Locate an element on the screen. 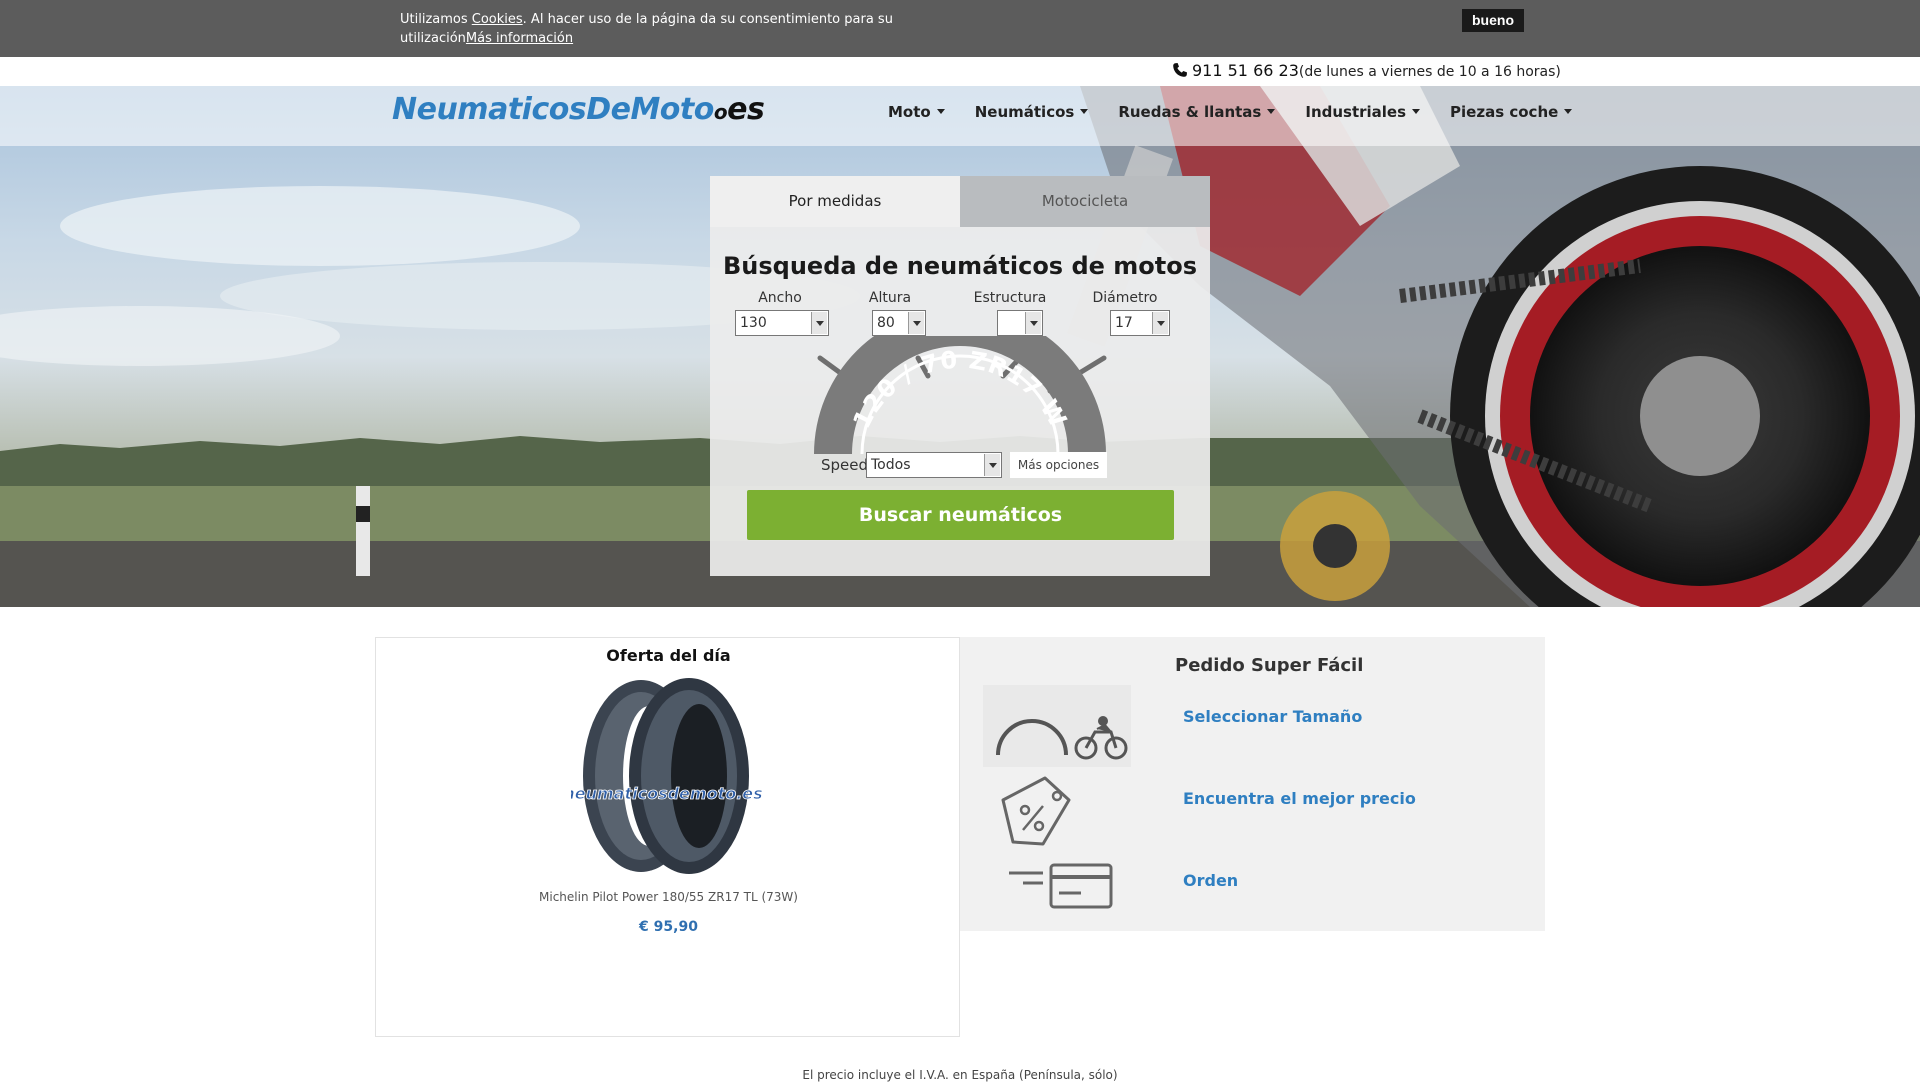 The image size is (1920, 1082). ancho-label: Ancho is located at coordinates (780, 298).